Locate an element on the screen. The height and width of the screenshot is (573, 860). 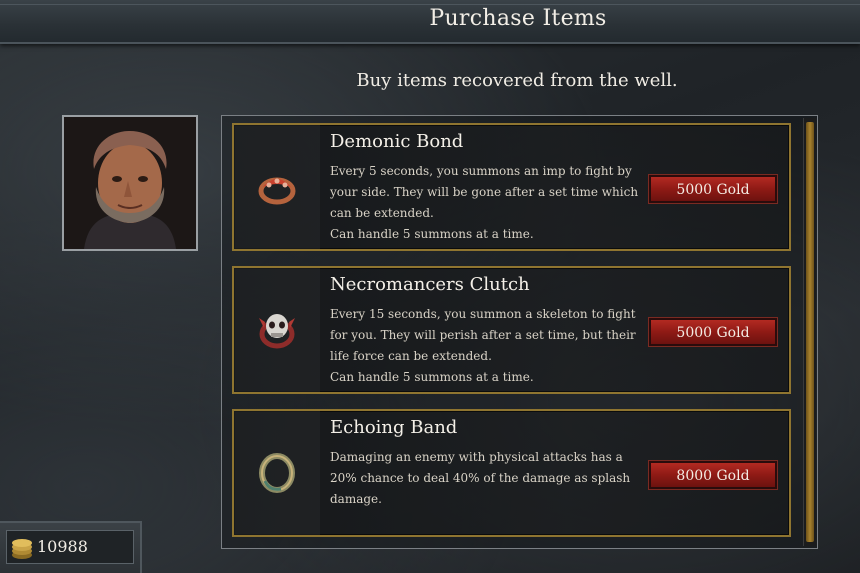
gold-display: 10988 is located at coordinates (70, 547).